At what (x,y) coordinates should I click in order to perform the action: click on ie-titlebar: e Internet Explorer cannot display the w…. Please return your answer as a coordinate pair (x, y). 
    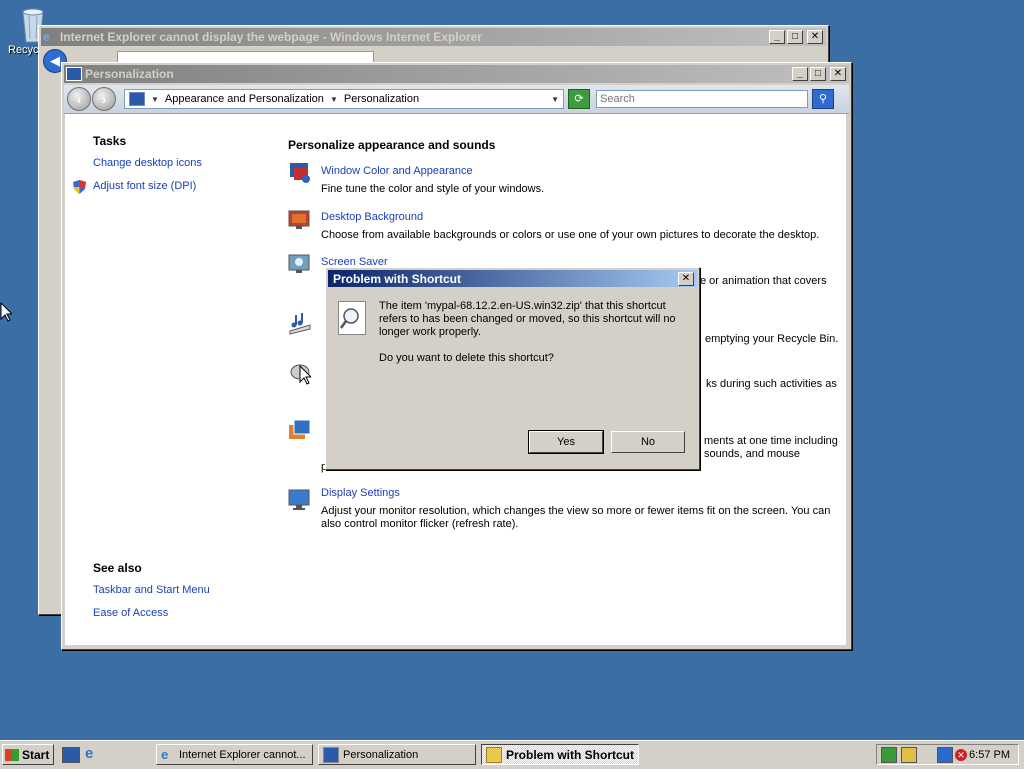
    Looking at the image, I should click on (433, 37).